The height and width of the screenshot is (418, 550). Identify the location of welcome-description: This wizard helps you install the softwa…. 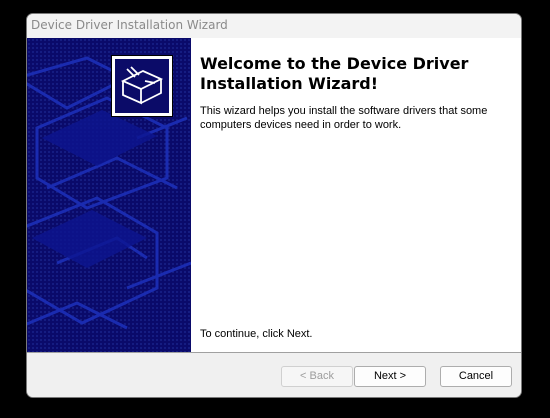
(344, 118).